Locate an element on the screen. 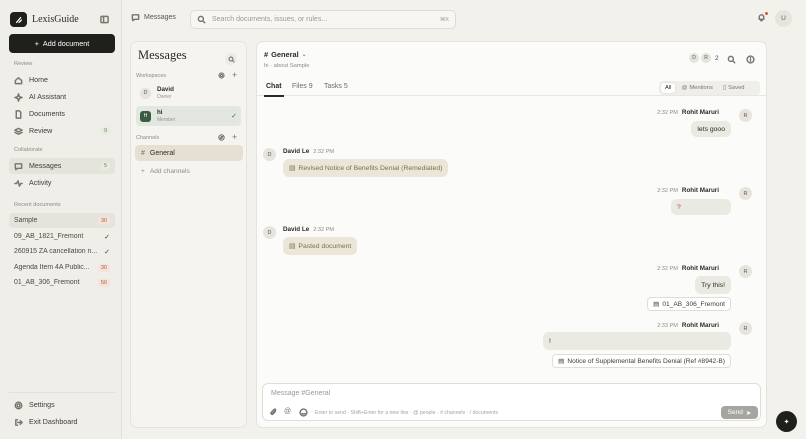 The width and height of the screenshot is (806, 439). attachment-chip: ▤ 01_AB_306_Fremont is located at coordinates (689, 304).